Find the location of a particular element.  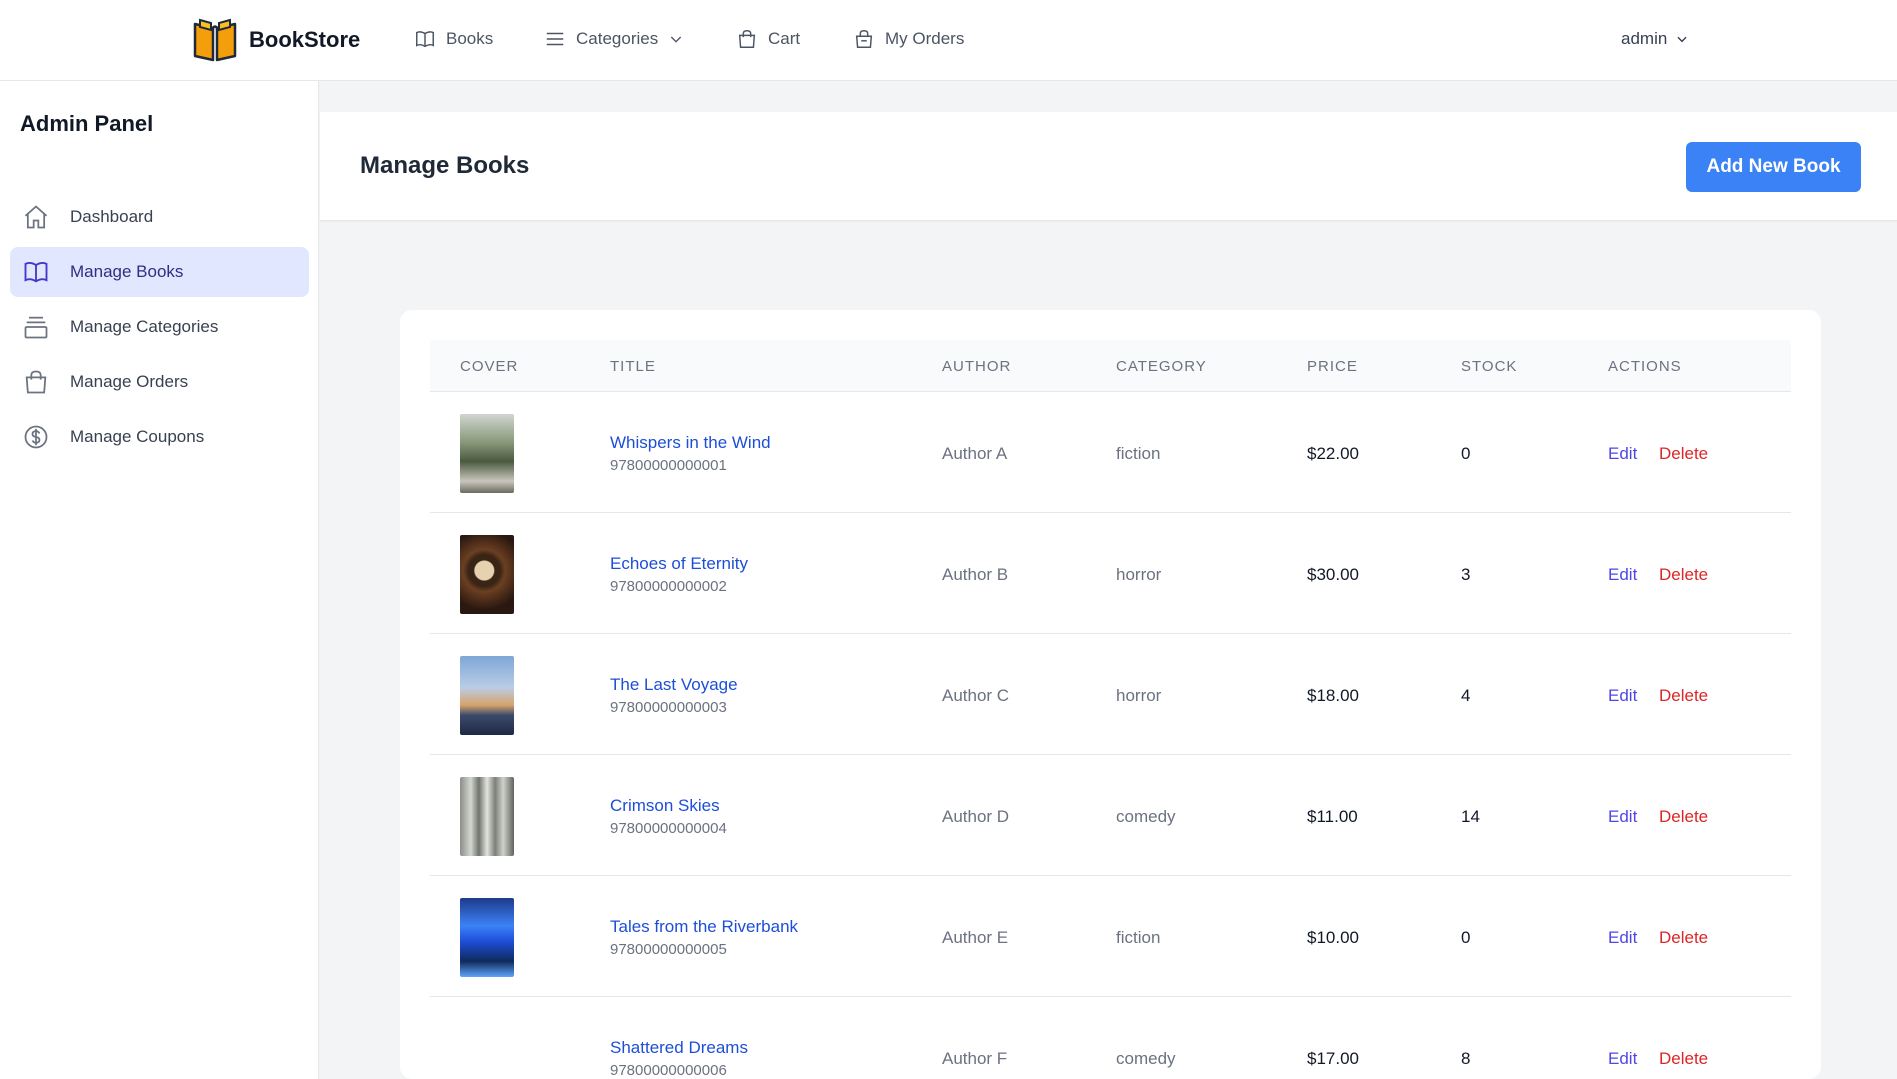

book-price: $10.00 is located at coordinates (1333, 937).